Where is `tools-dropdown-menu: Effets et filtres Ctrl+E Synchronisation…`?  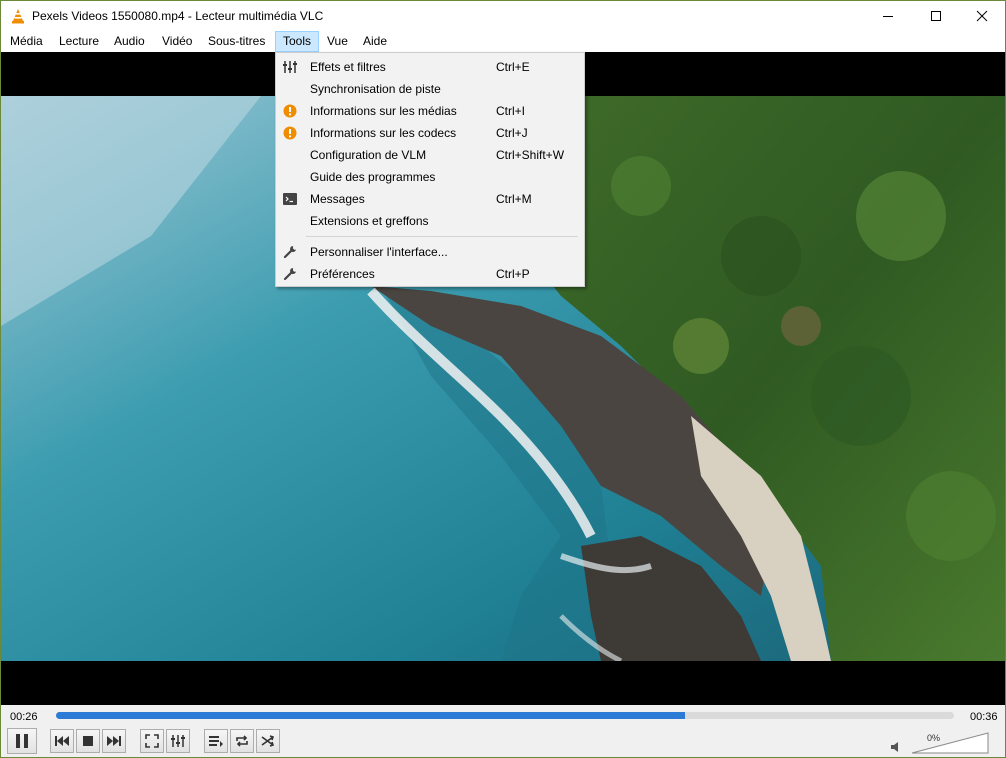
tools-dropdown-menu: Effets et filtres Ctrl+E Synchronisation… is located at coordinates (430, 169).